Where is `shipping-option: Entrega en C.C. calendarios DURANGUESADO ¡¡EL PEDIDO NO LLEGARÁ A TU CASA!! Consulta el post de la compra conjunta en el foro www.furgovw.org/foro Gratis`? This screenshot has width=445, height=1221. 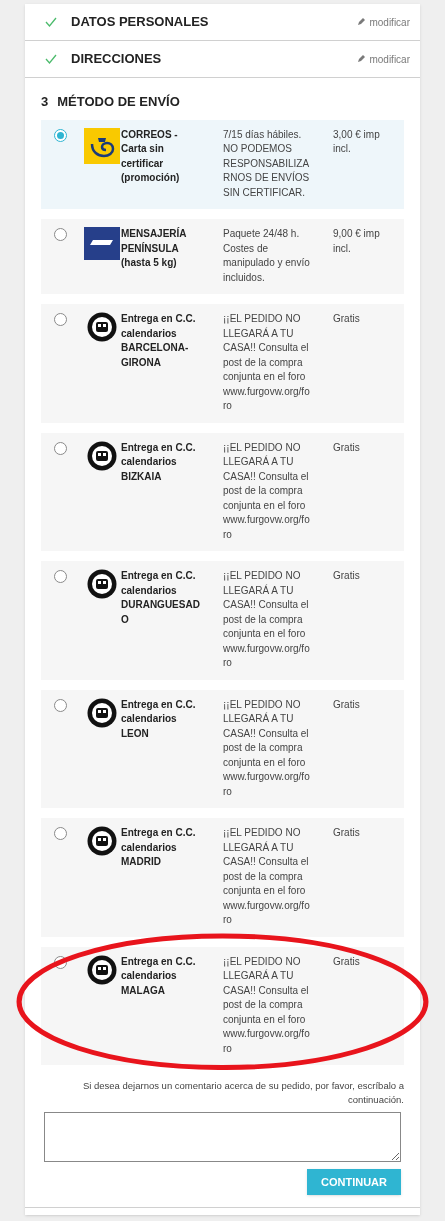
shipping-option: Entrega en C.C. calendarios DURANGUESADO ¡¡EL PEDIDO NO LLEGARÁ A TU CASA!! Consulta el post de la compra conjunta en el foro www.furgovw.org/foro Gratis is located at coordinates (222, 620).